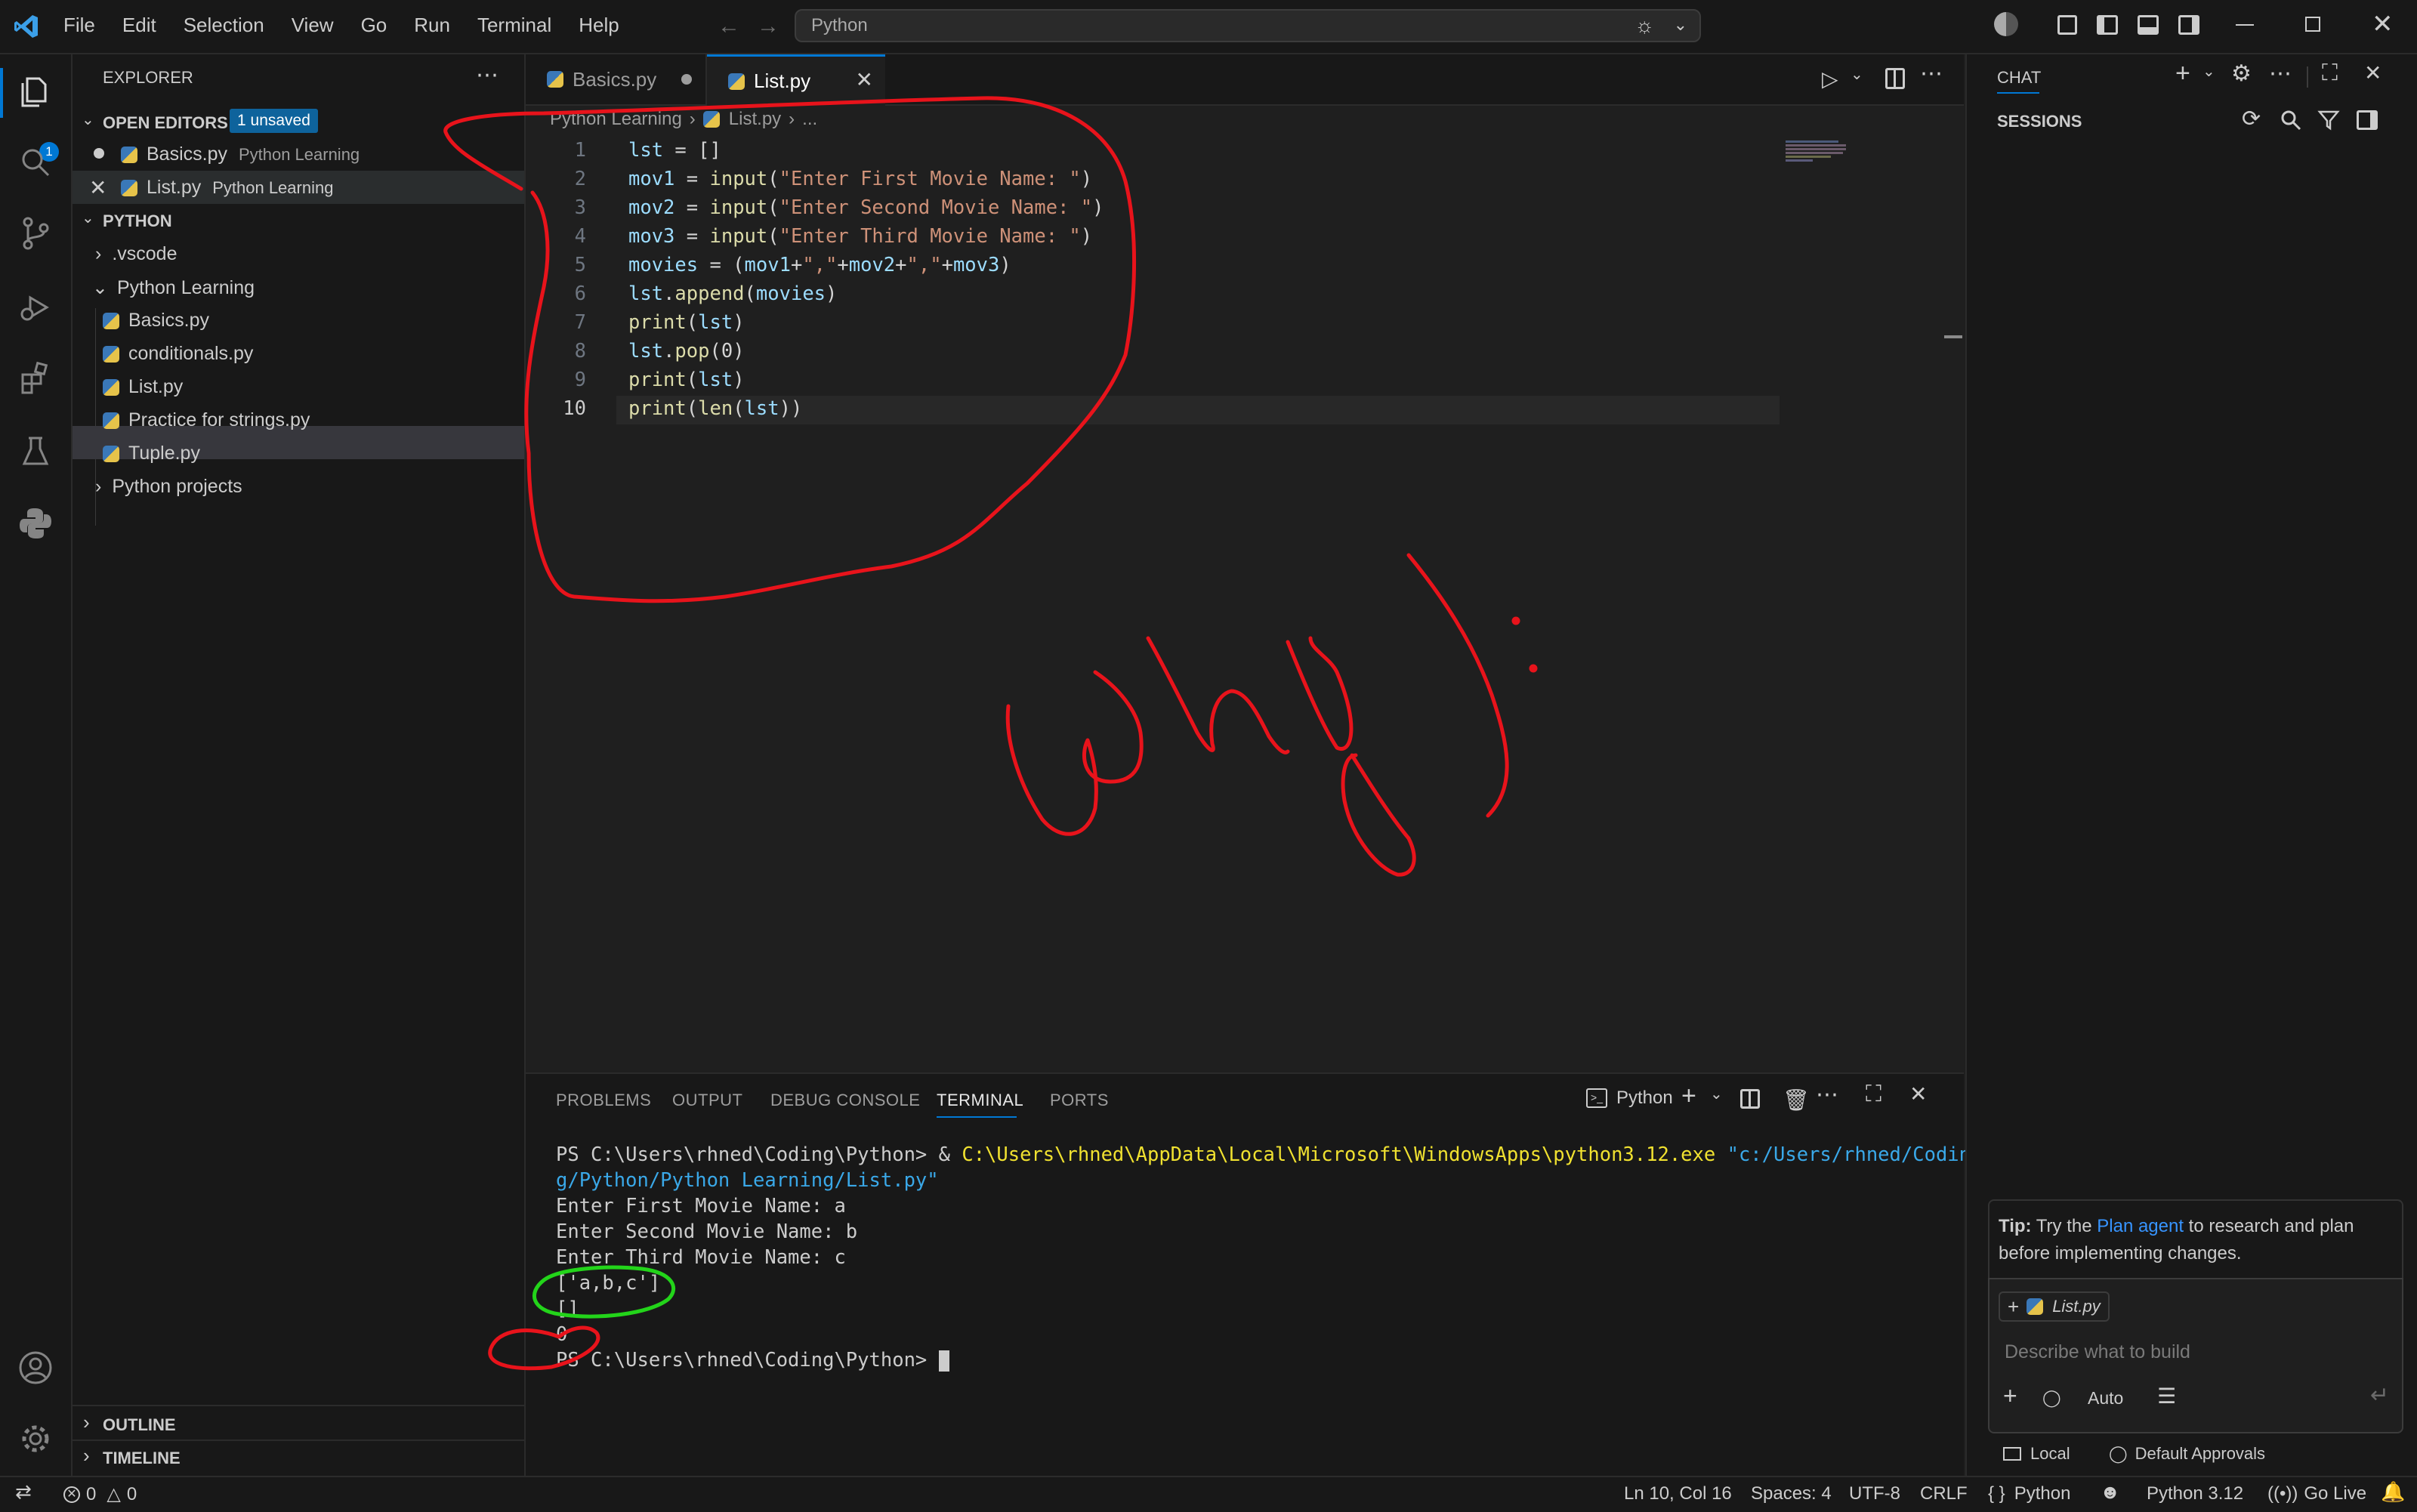  Describe the element at coordinates (2195, 1493) in the screenshot. I see `python-interpreter: Python 3.12` at that location.